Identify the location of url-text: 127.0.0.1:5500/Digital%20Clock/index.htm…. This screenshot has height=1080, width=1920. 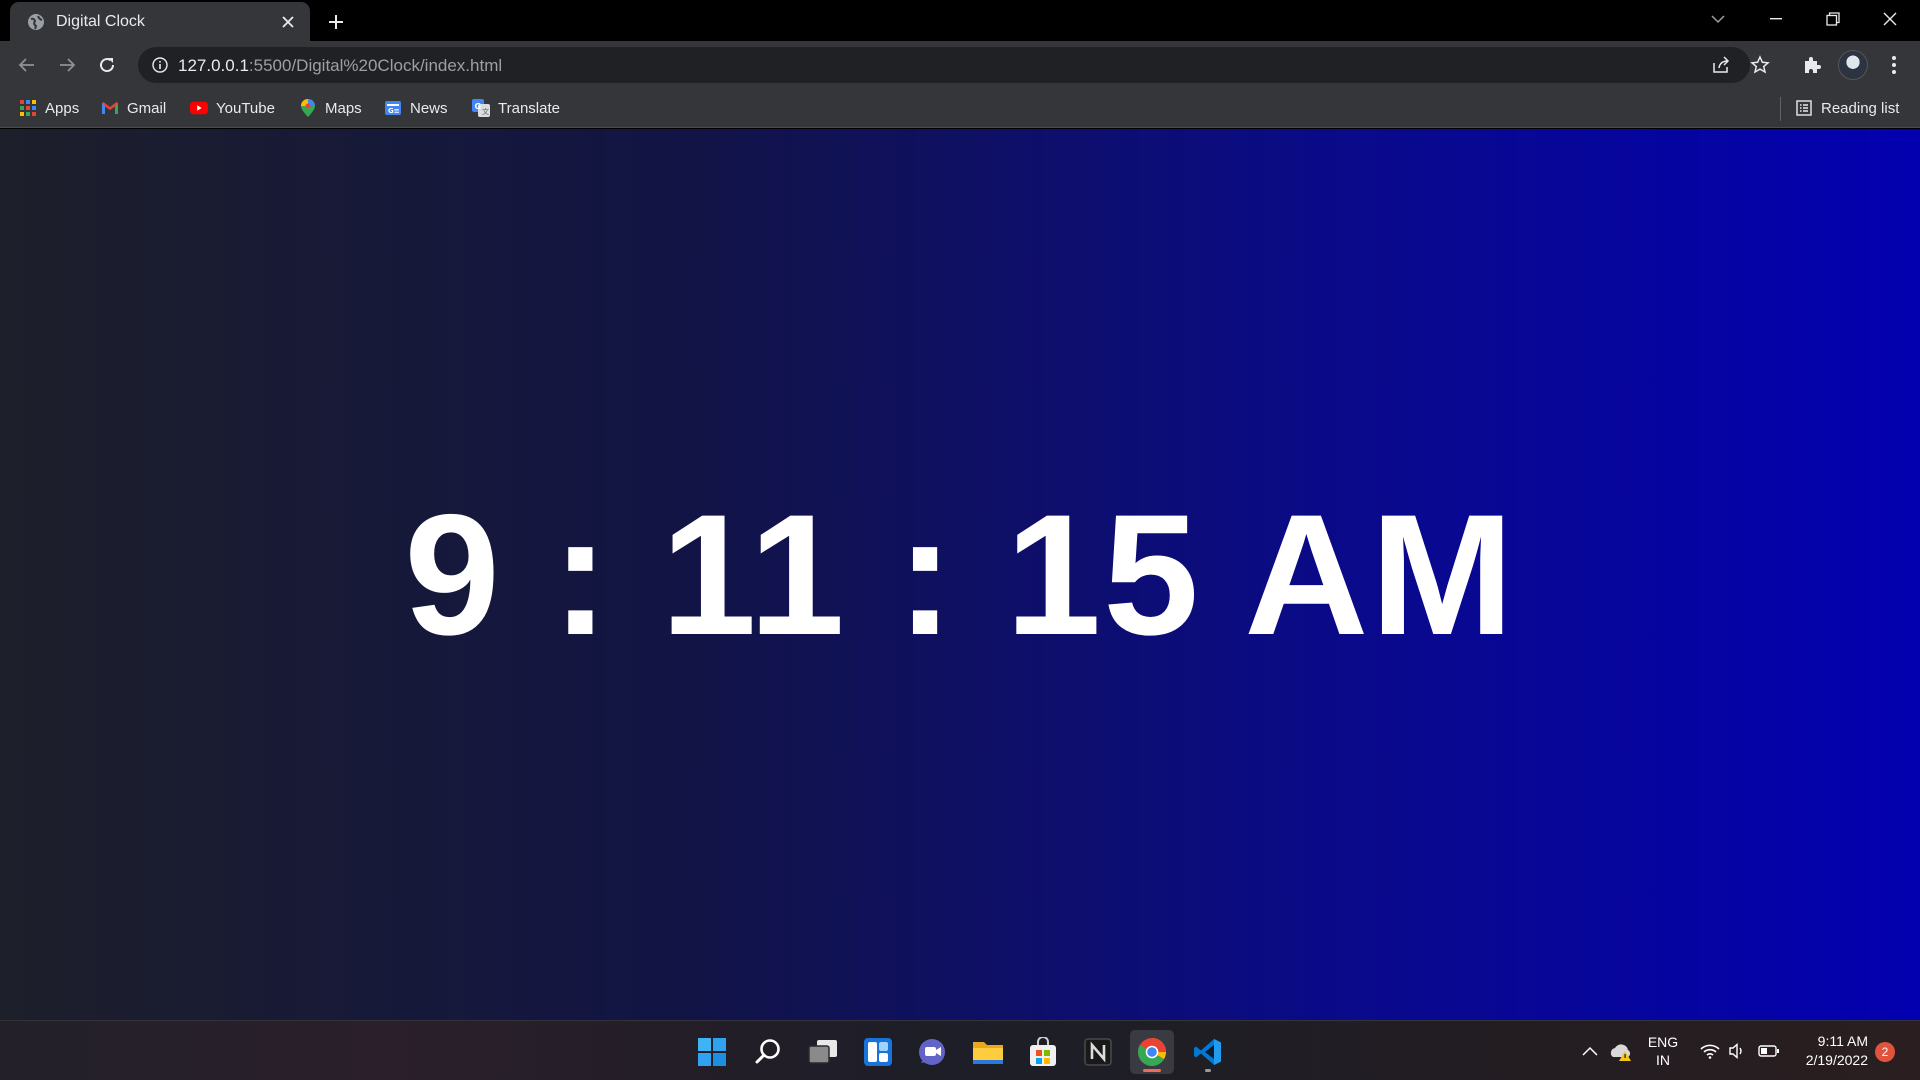
(340, 66).